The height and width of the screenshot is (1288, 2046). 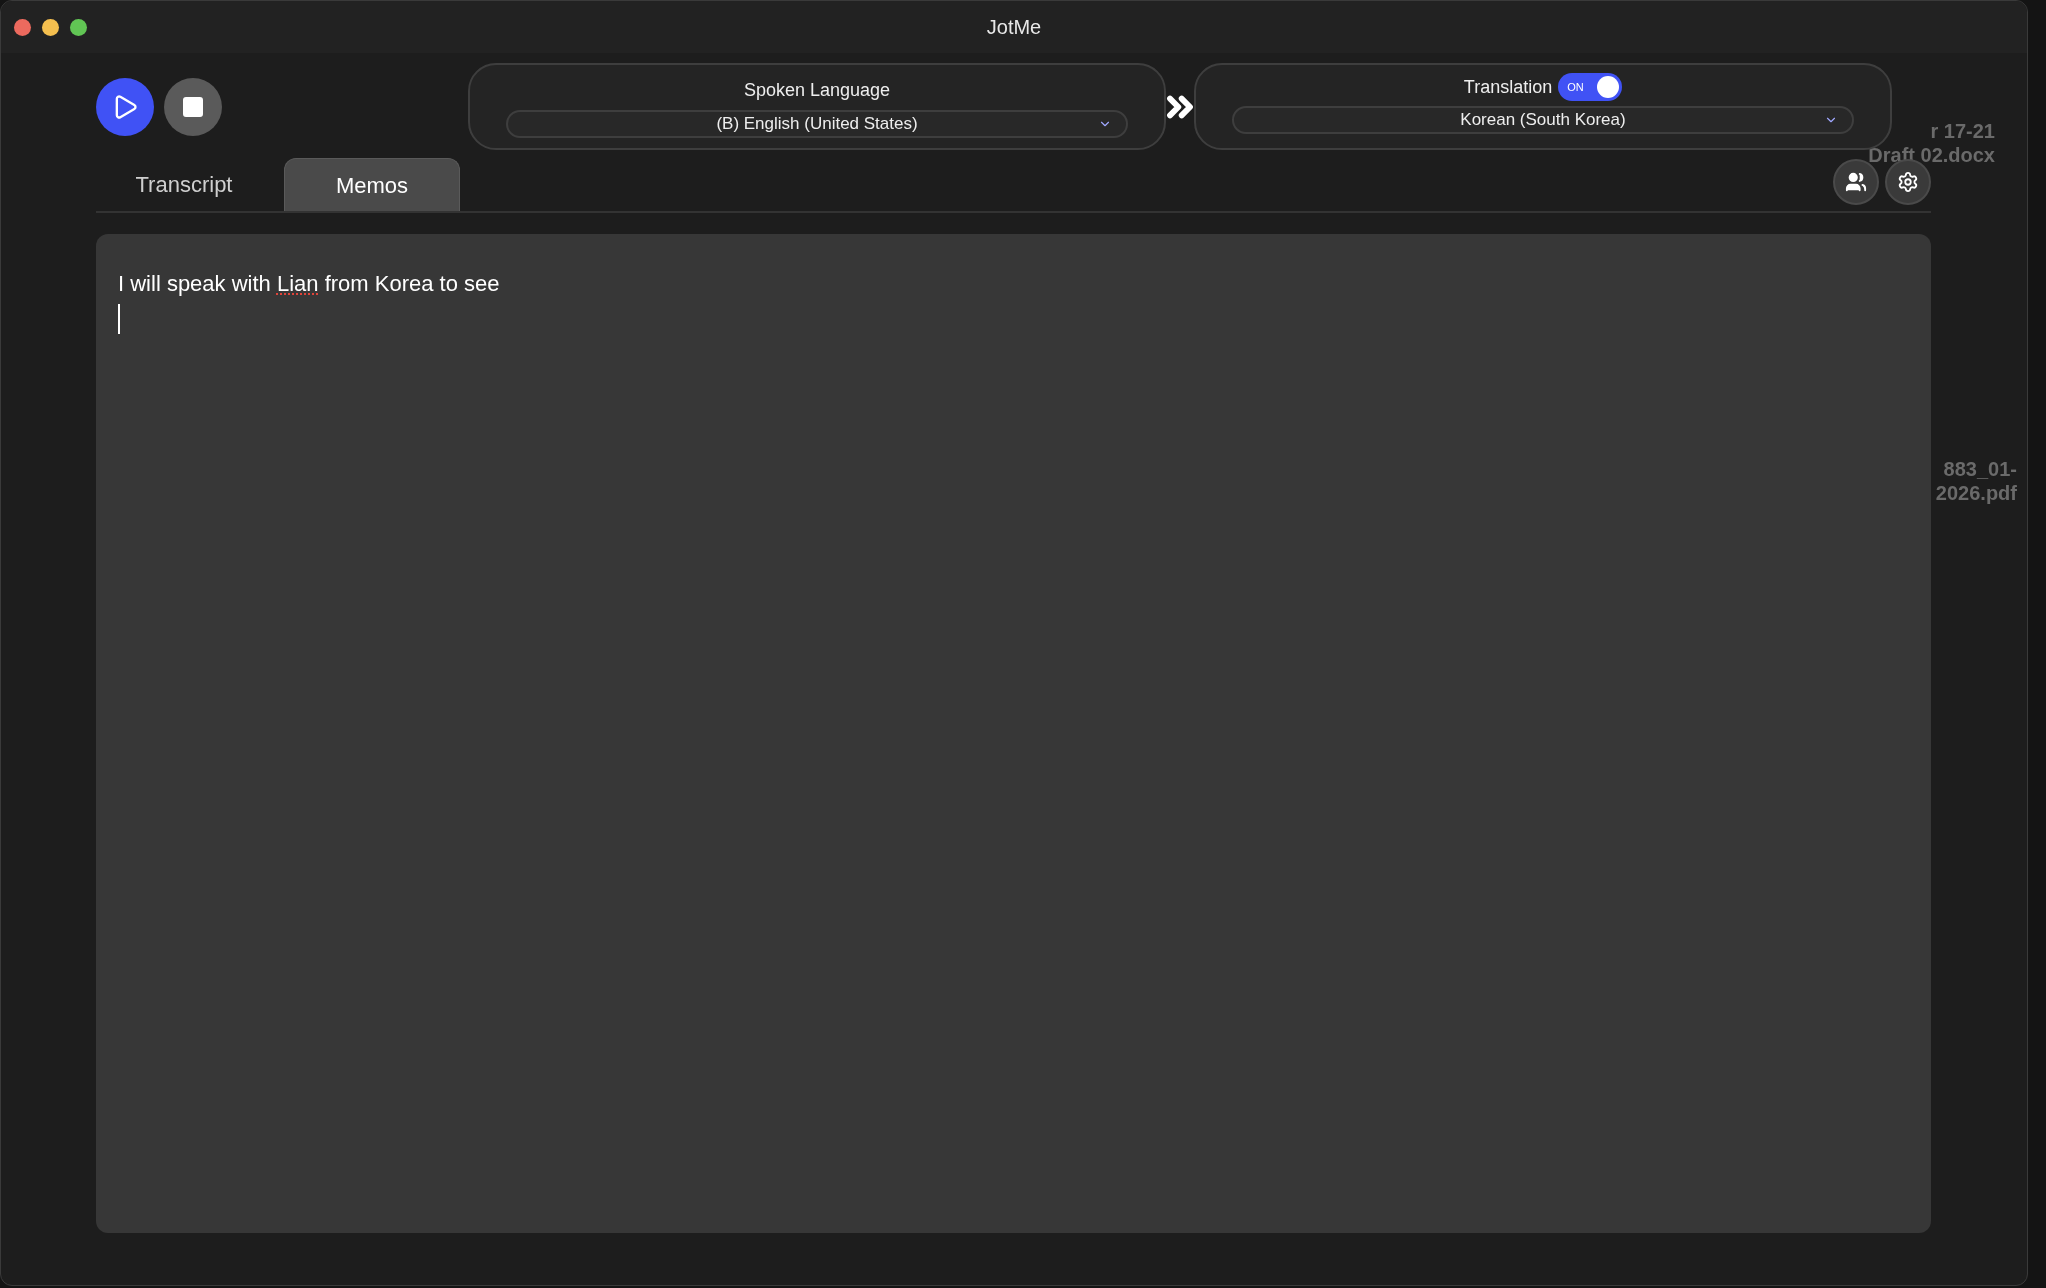 What do you see at coordinates (193, 106) in the screenshot?
I see `stop-icon` at bounding box center [193, 106].